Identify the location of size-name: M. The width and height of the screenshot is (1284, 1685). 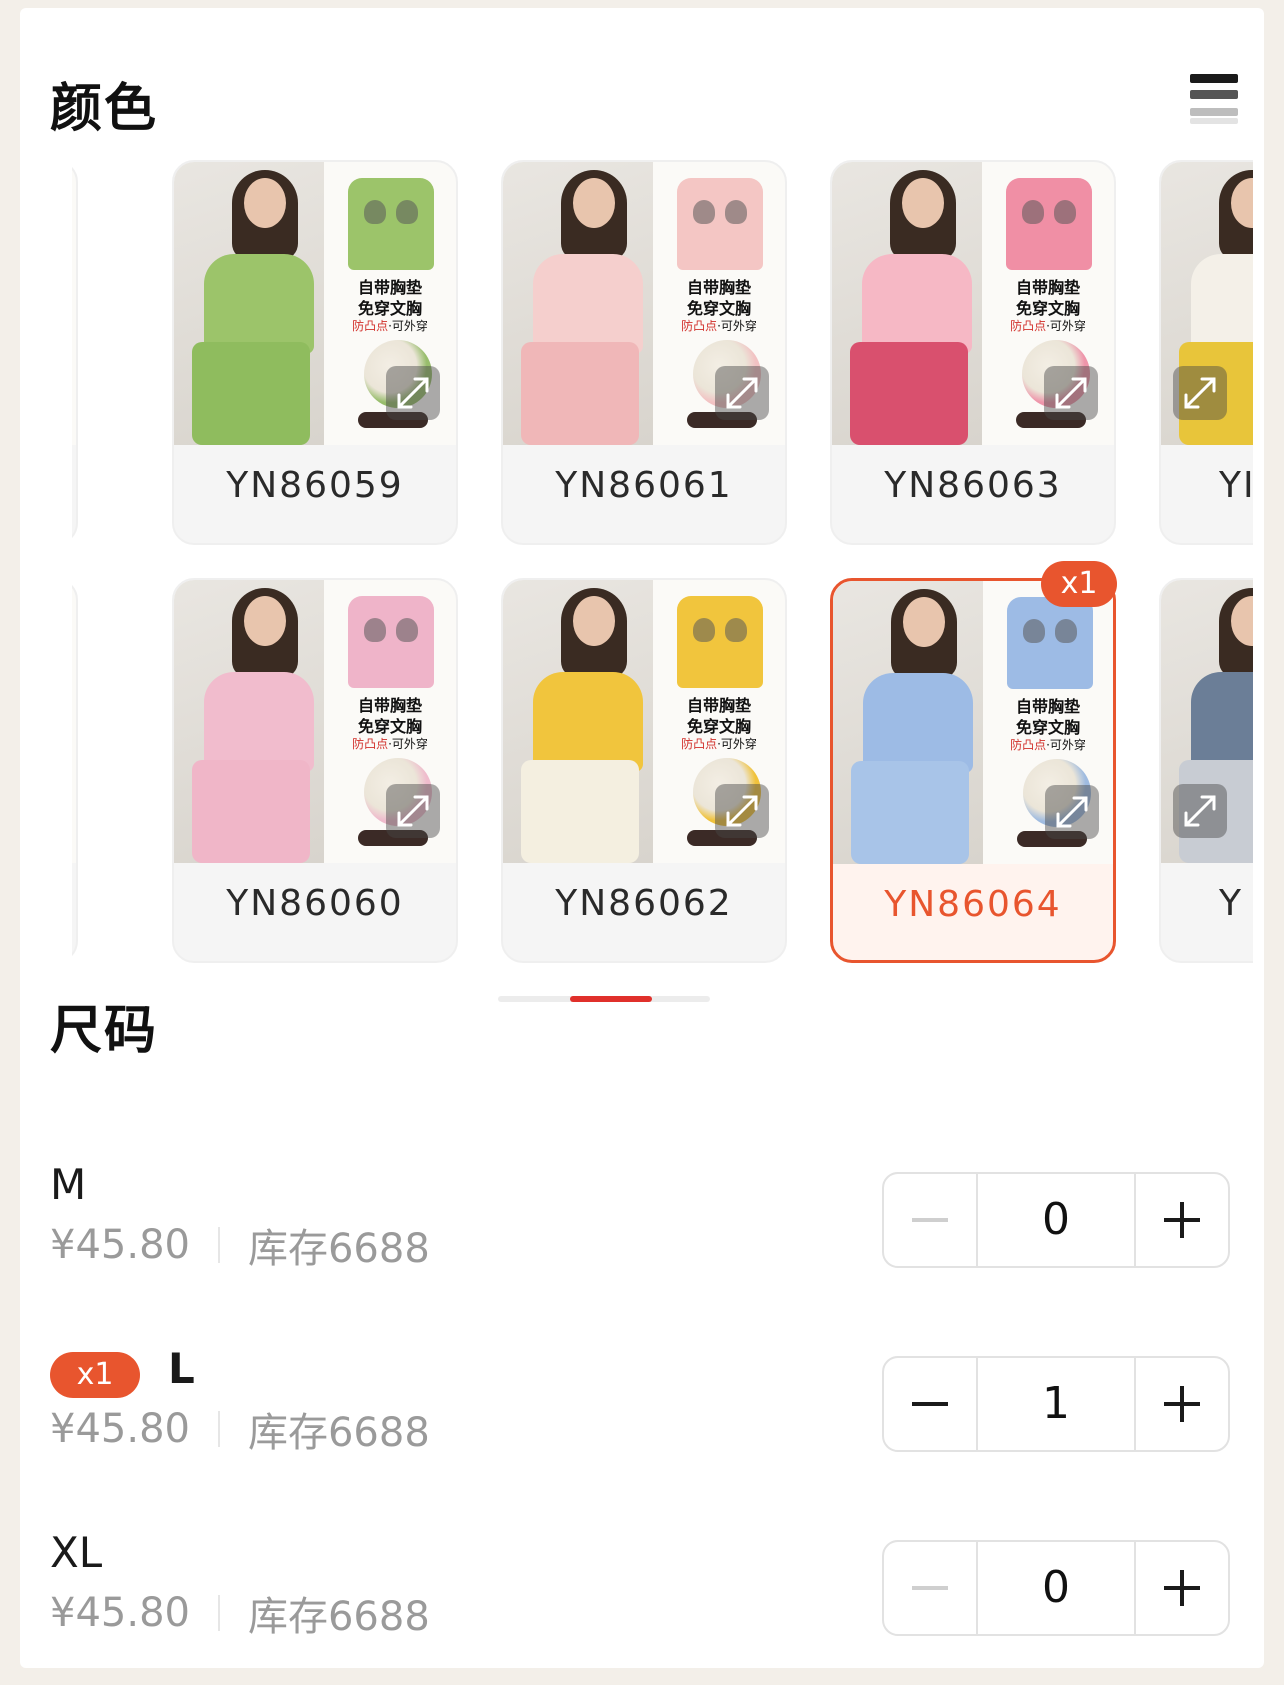
(68, 1184).